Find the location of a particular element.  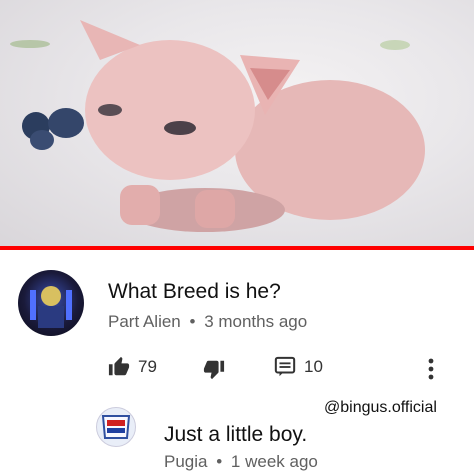

avatar is located at coordinates (51, 303).